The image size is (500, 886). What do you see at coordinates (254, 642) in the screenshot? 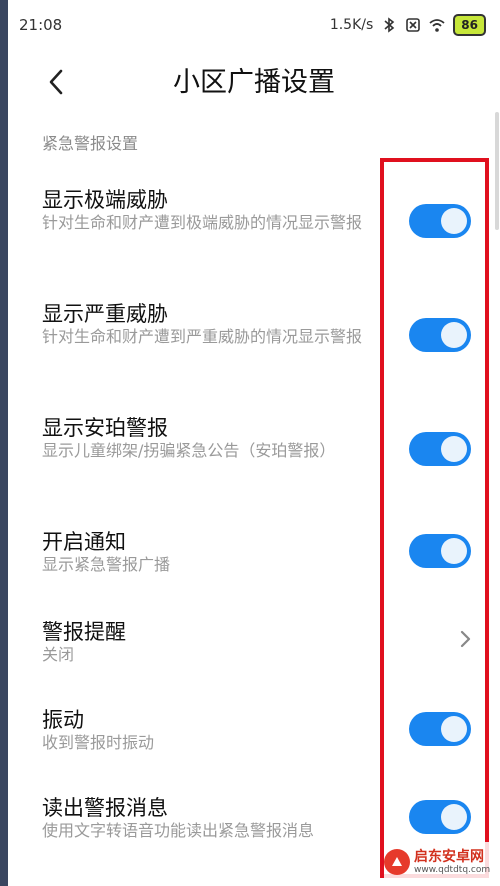
I see `setting-row-alert-reminder: 警报提醒 关闭` at bounding box center [254, 642].